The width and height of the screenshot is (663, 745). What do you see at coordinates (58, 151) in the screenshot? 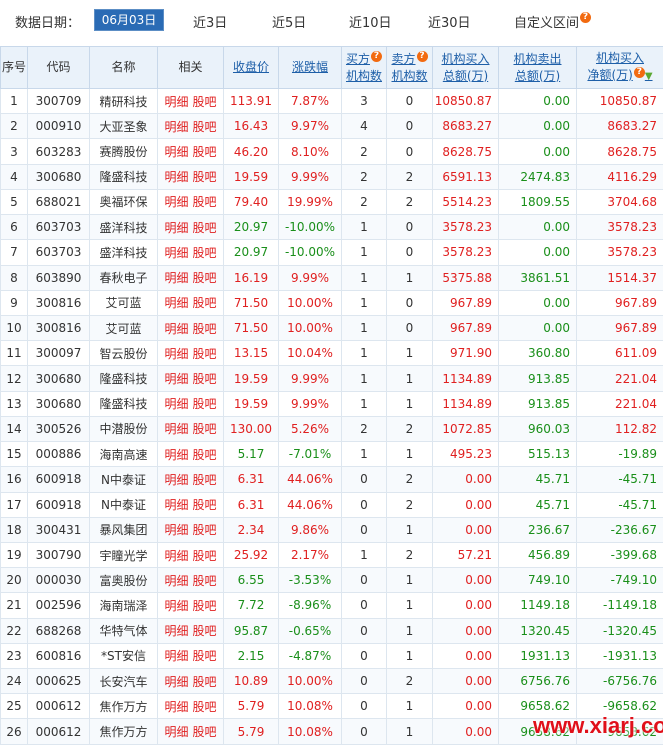
I see `stock-code-cell: 603283` at bounding box center [58, 151].